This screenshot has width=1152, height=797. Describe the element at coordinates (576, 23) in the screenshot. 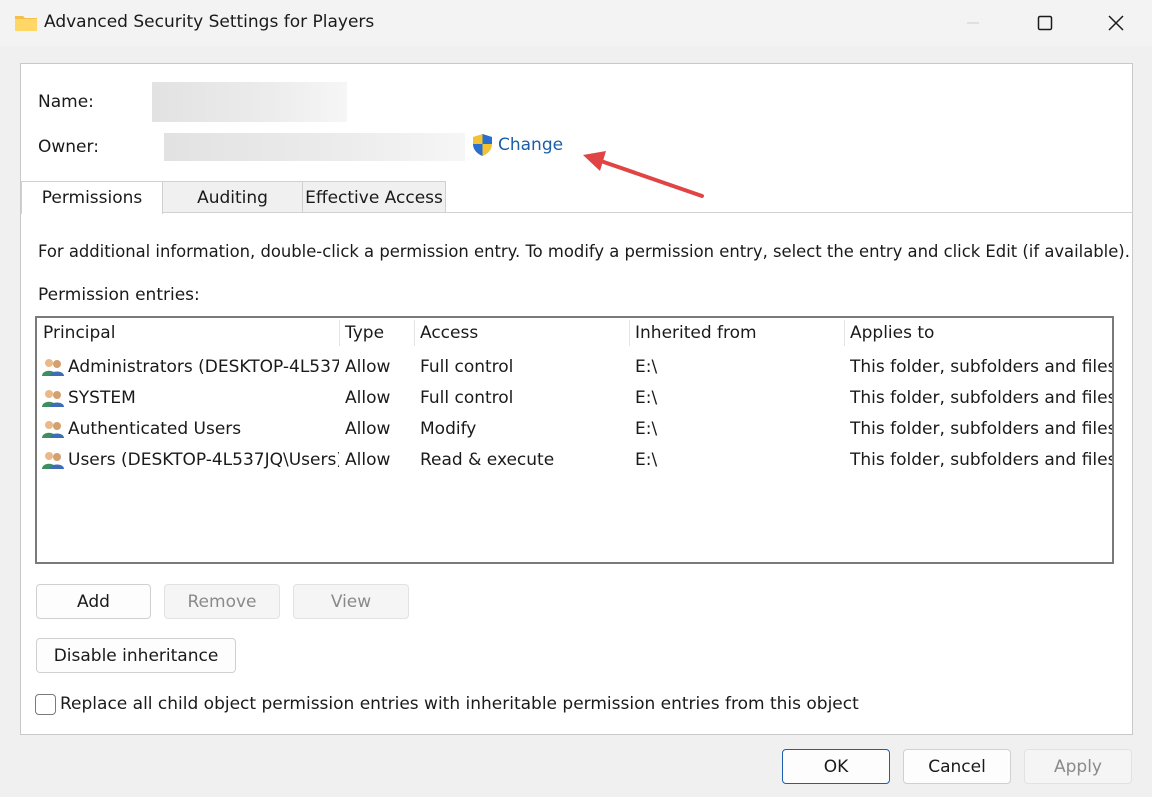

I see `title-bar: Advanced Security Settings for Players` at that location.